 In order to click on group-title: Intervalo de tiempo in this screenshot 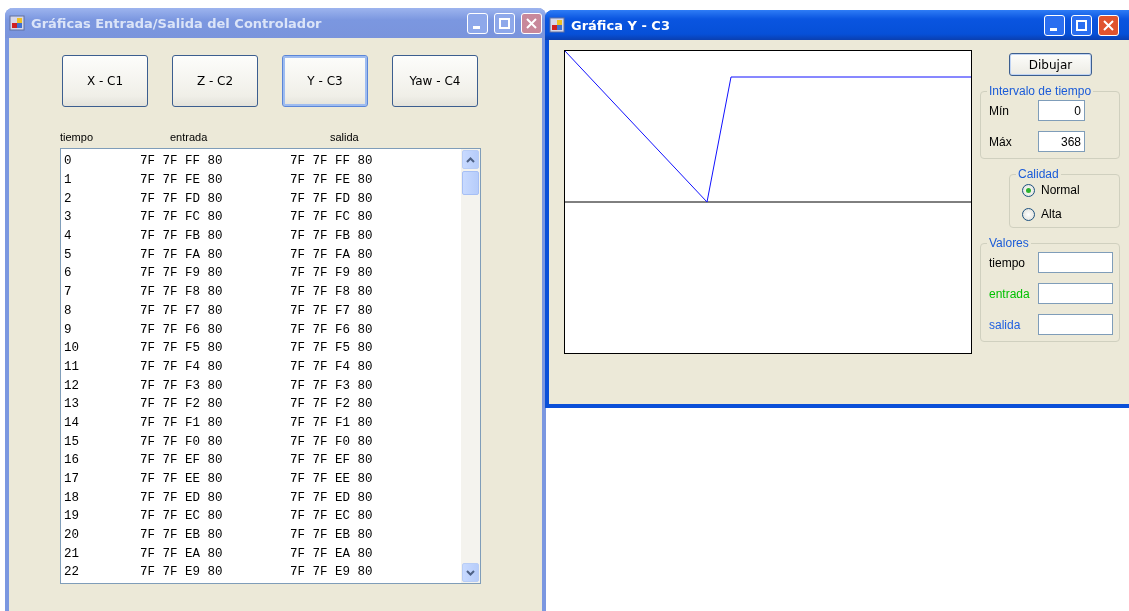, I will do `click(1040, 91)`.